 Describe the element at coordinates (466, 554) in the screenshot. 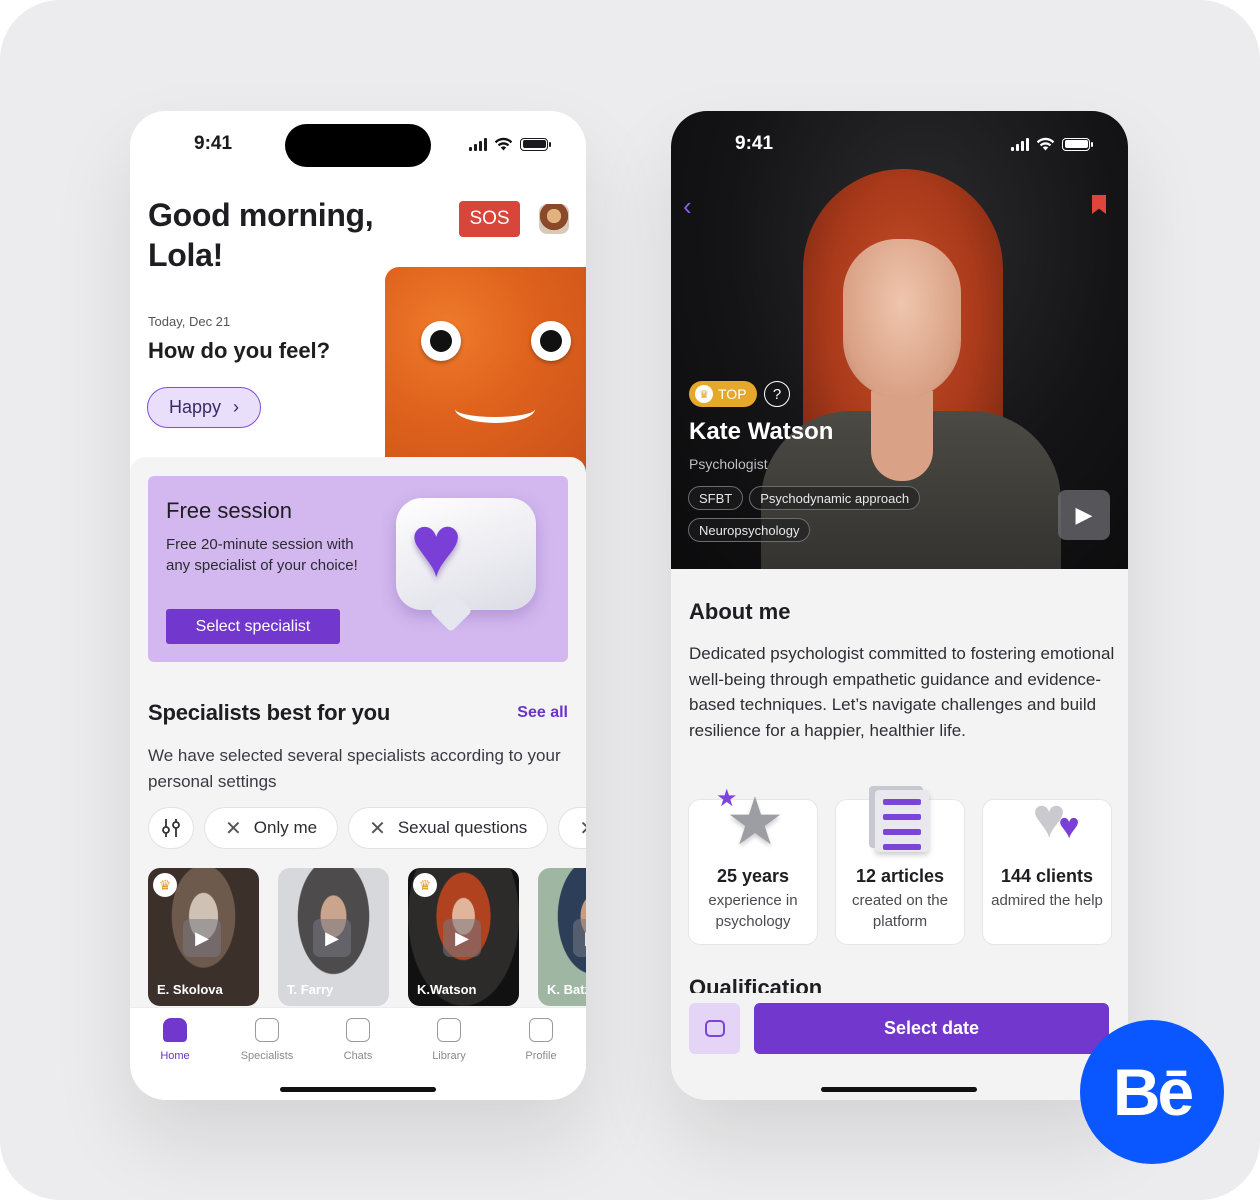

I see `heart-bubble-illustration: ♥` at that location.